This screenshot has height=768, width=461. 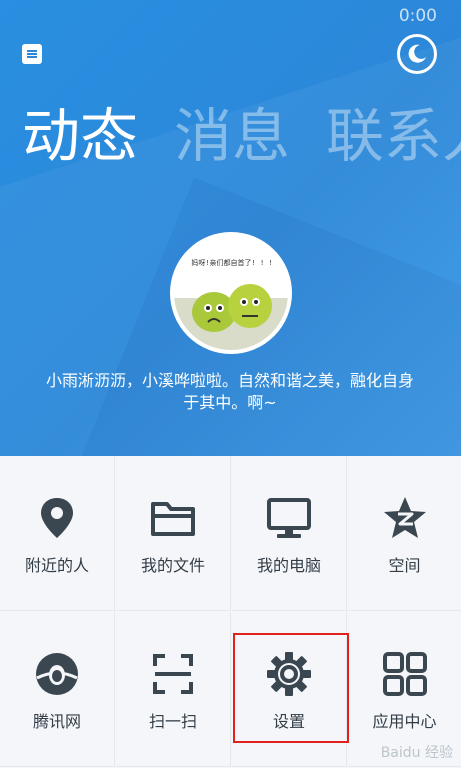 What do you see at coordinates (289, 518) in the screenshot?
I see `monitor-icon` at bounding box center [289, 518].